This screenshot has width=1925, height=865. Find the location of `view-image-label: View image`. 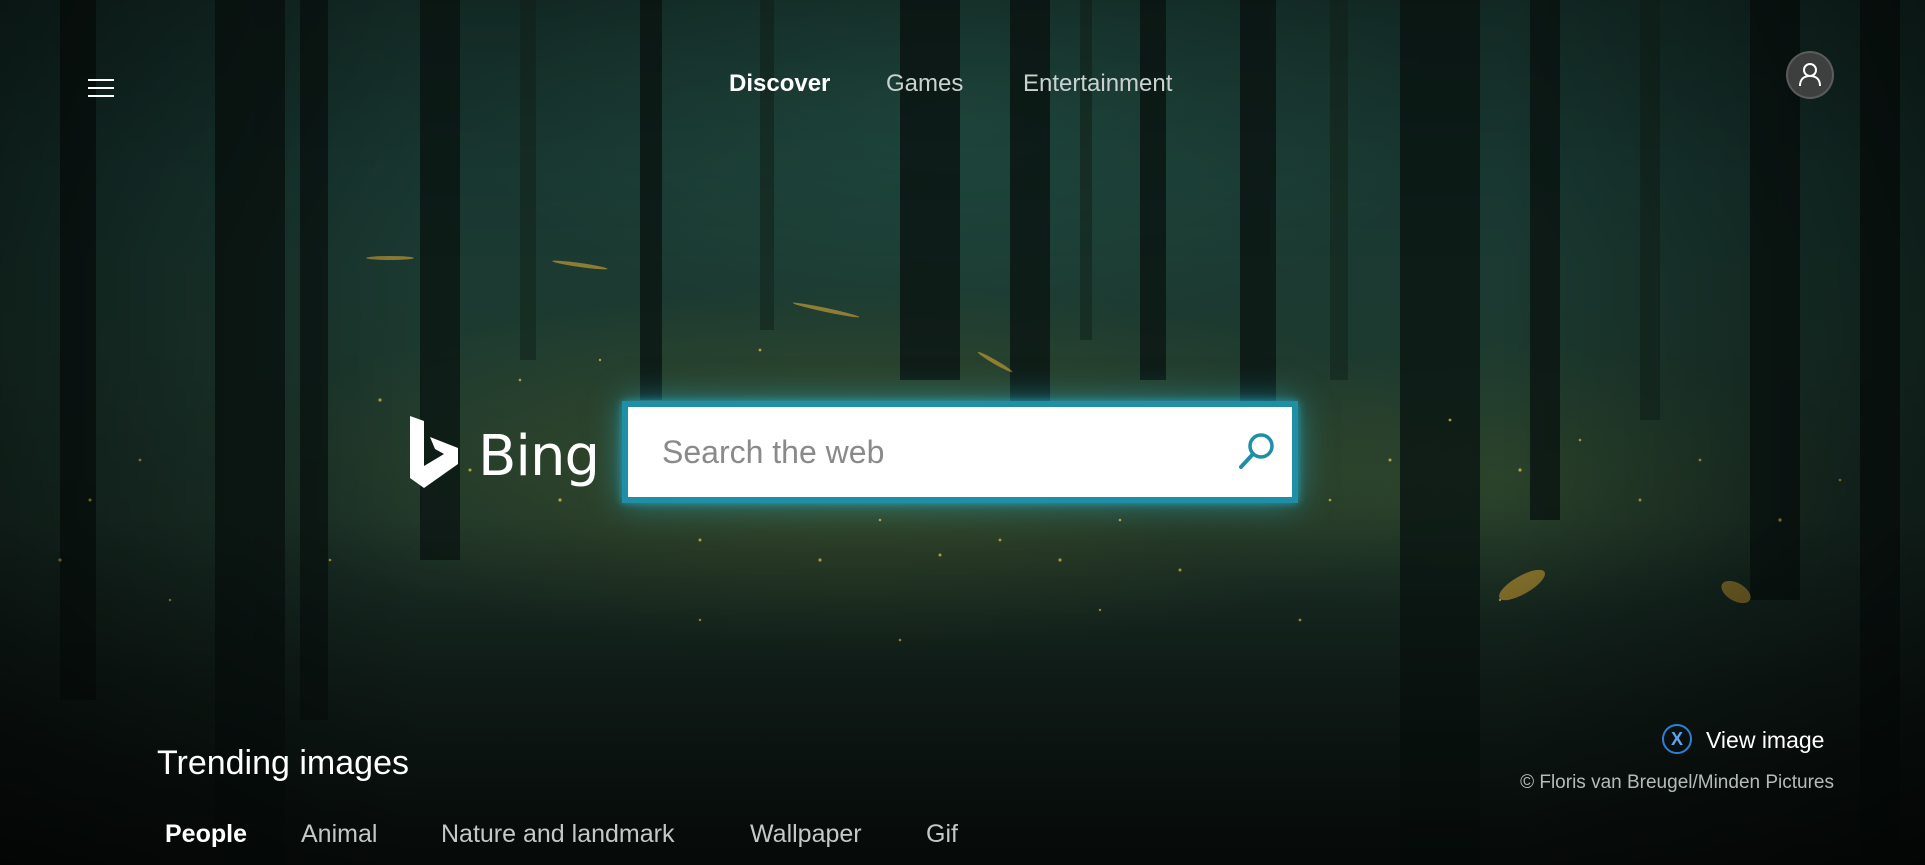

view-image-label: View image is located at coordinates (1765, 740).